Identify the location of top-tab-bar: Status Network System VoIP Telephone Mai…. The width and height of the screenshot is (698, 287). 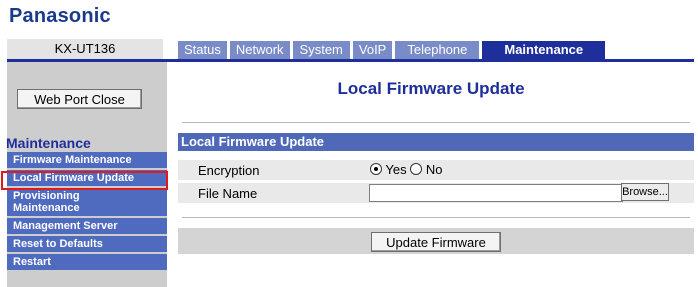
(392, 50).